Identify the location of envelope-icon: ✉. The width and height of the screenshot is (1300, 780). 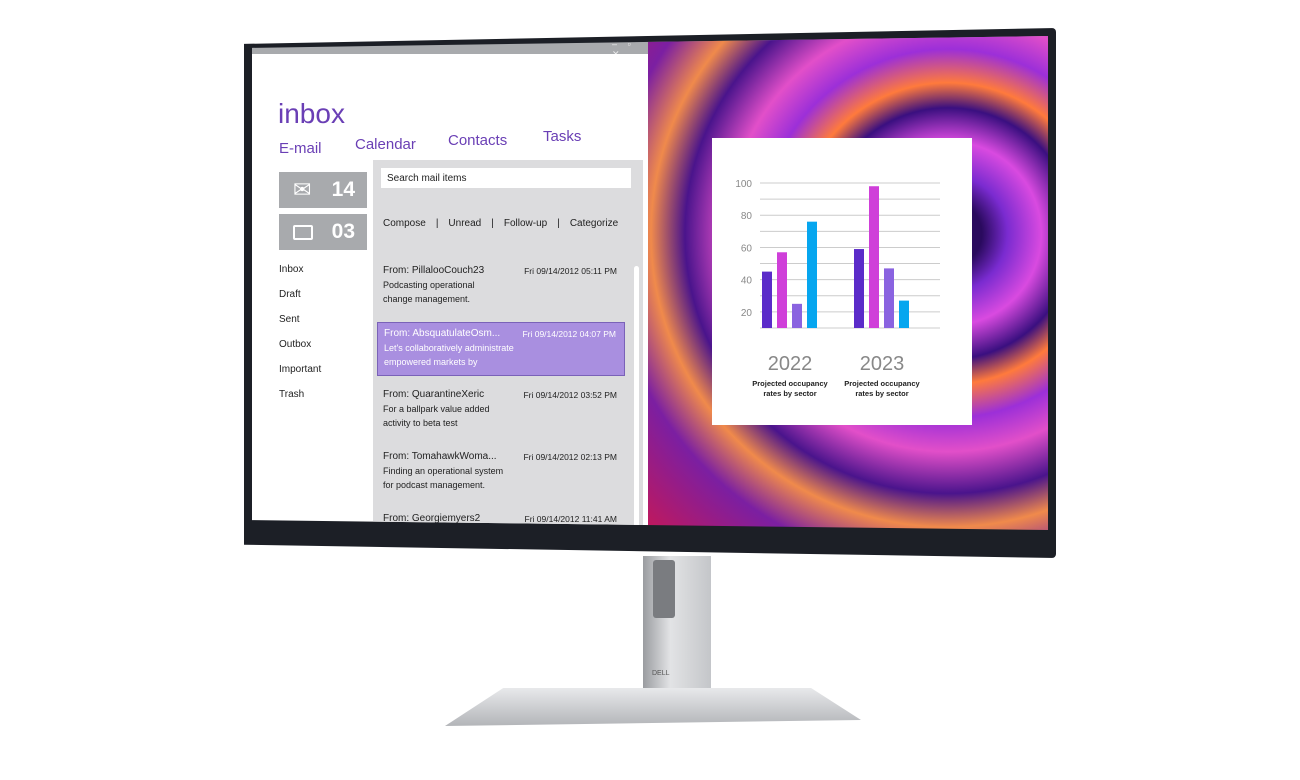
(302, 189).